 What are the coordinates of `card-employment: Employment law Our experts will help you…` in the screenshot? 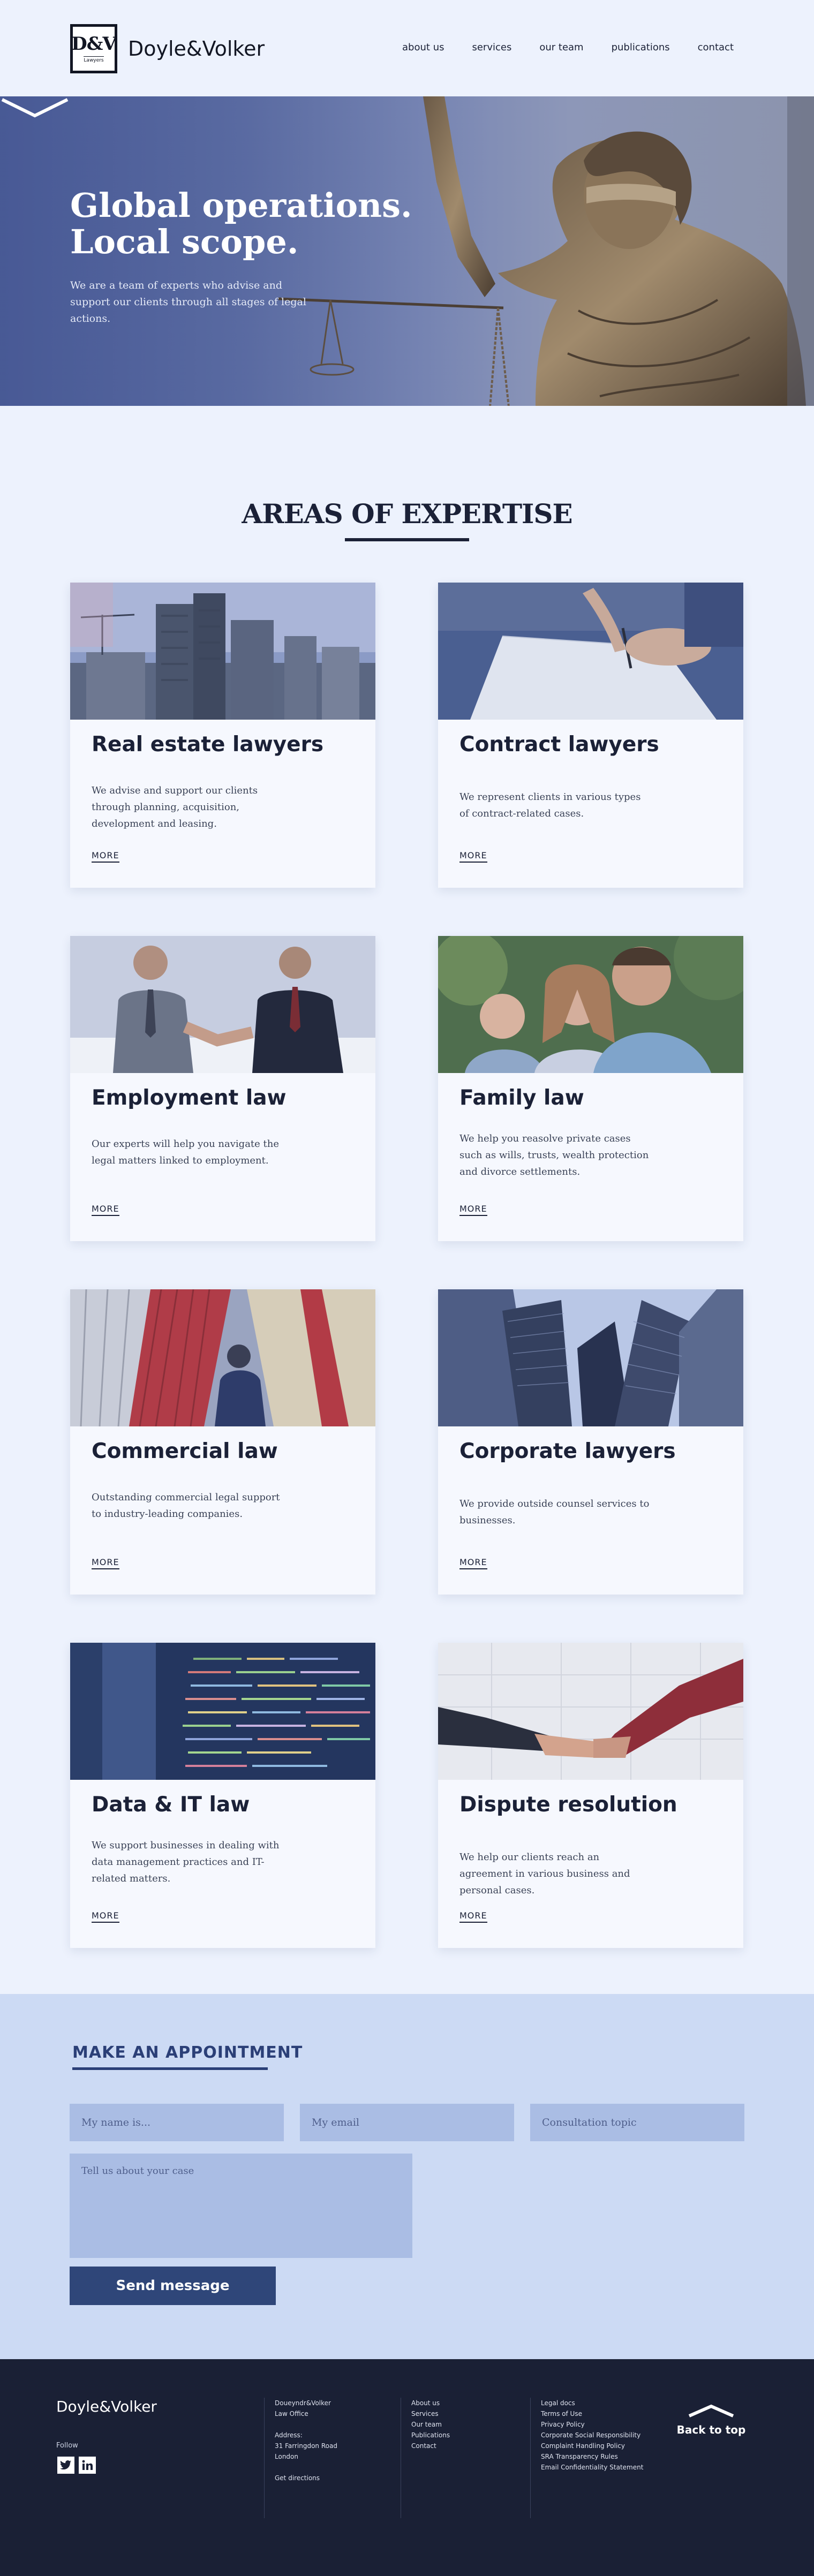 It's located at (223, 1088).